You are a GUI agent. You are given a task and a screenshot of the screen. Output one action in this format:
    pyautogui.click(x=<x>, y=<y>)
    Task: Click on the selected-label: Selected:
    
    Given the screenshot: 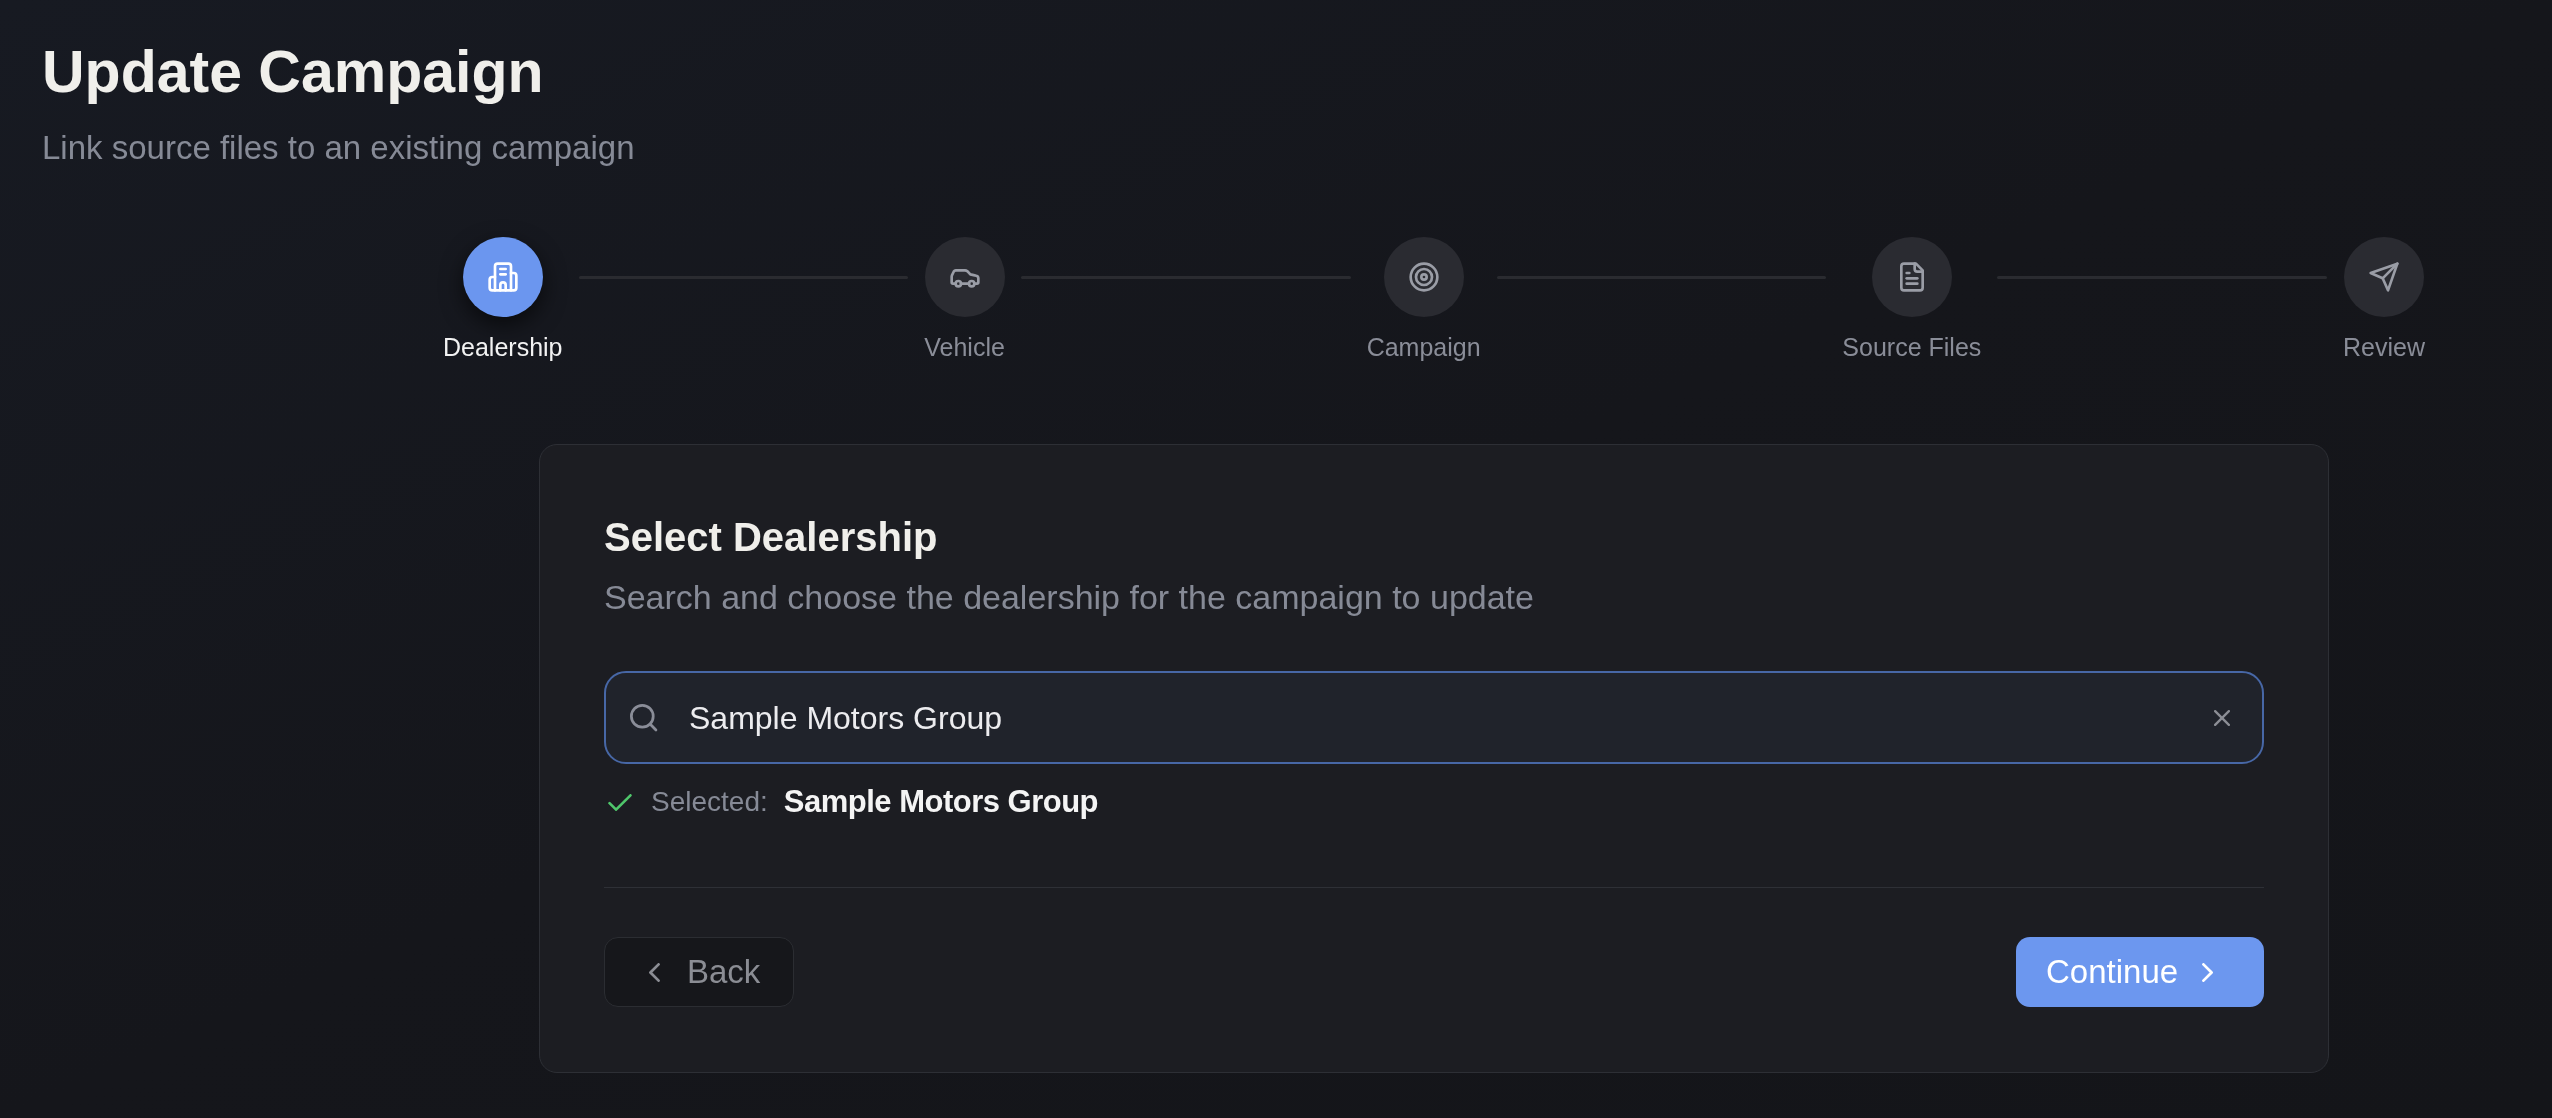 What is the action you would take?
    pyautogui.click(x=709, y=802)
    